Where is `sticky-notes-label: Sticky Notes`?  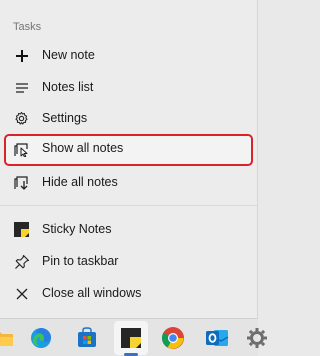 sticky-notes-label: Sticky Notes is located at coordinates (77, 229).